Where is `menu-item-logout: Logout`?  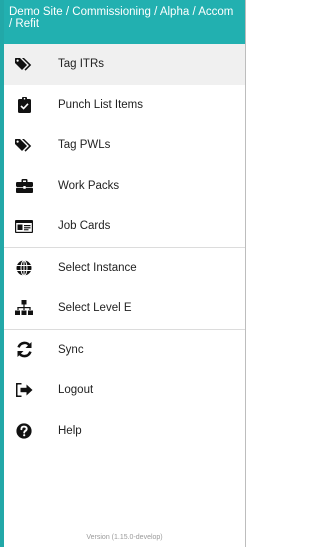
menu-item-logout: Logout is located at coordinates (124, 390).